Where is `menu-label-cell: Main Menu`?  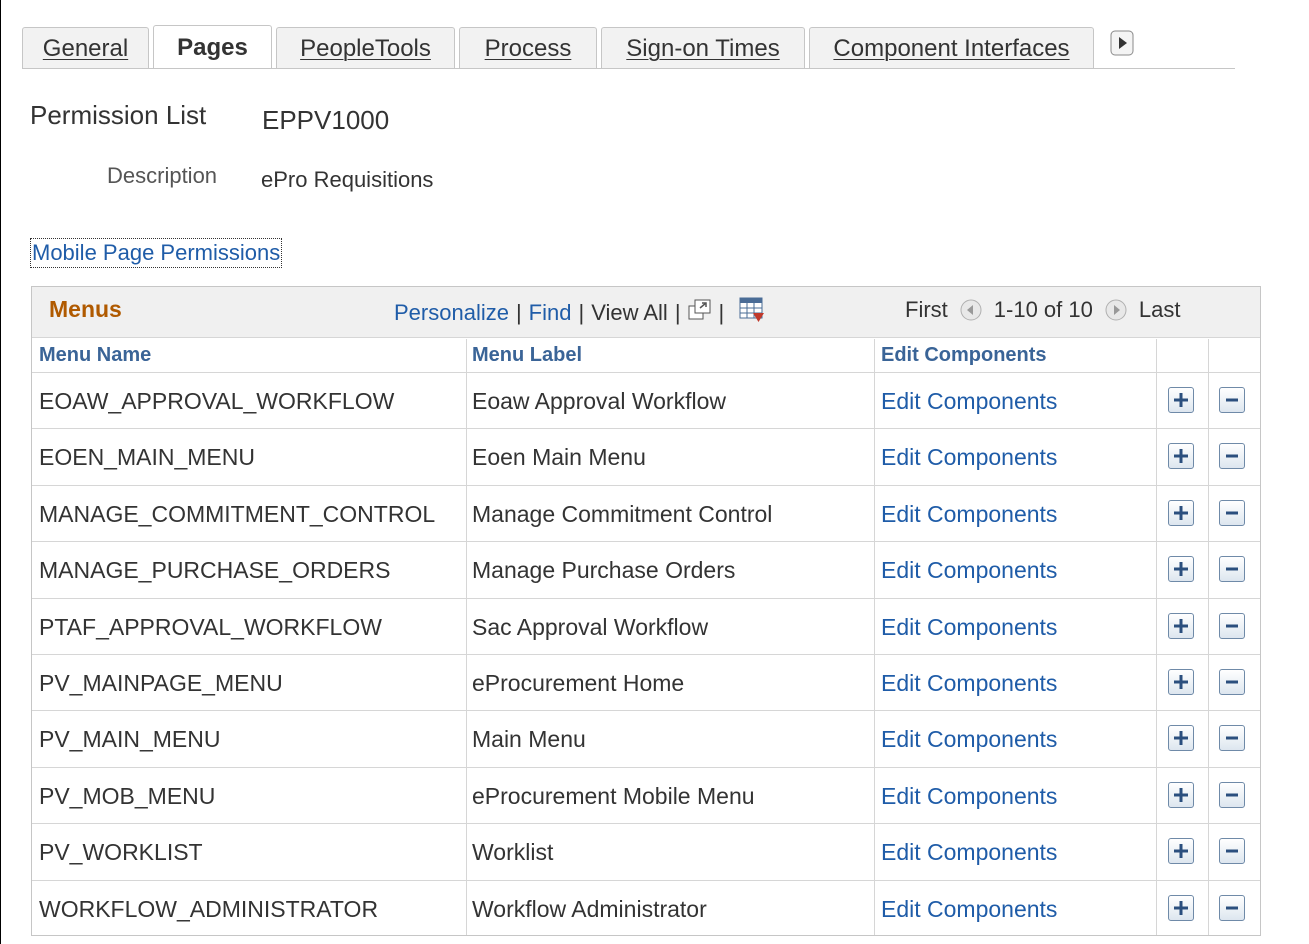 menu-label-cell: Main Menu is located at coordinates (529, 739).